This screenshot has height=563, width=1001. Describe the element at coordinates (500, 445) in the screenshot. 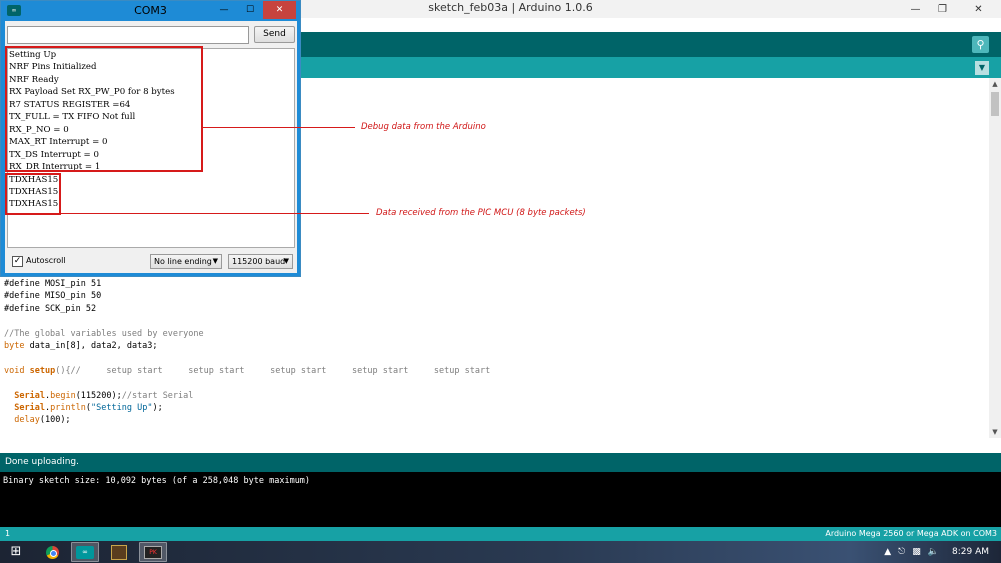

I see `editor-divider` at that location.